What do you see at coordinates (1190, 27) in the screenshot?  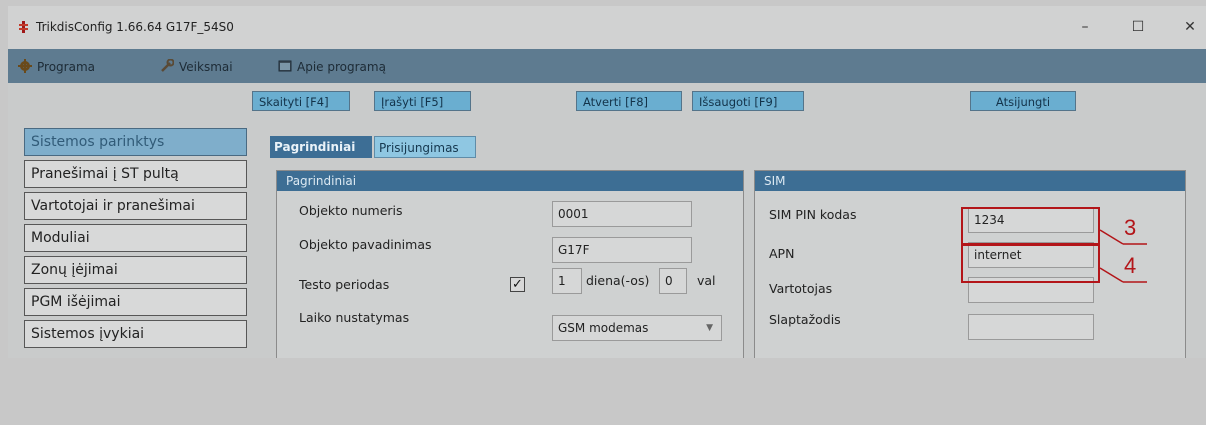 I see `close-button: ✕` at bounding box center [1190, 27].